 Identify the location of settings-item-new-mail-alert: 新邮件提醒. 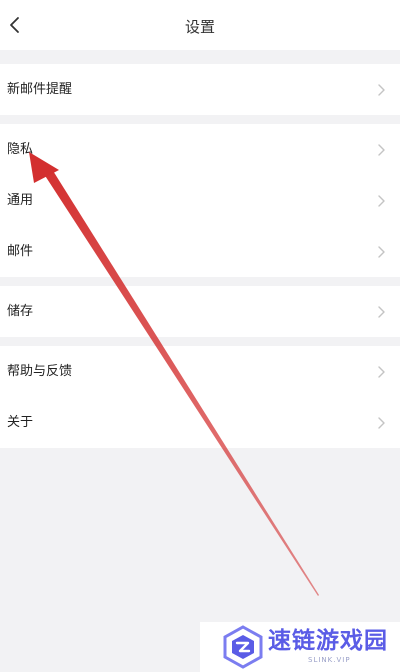
(200, 89).